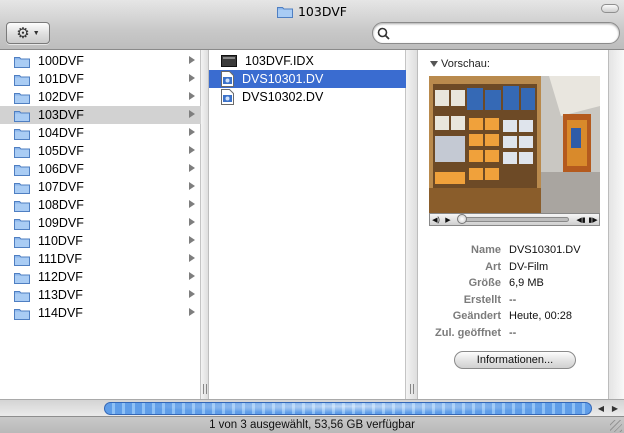 The image size is (624, 433). What do you see at coordinates (61, 187) in the screenshot?
I see `folder-label: 107DVF` at bounding box center [61, 187].